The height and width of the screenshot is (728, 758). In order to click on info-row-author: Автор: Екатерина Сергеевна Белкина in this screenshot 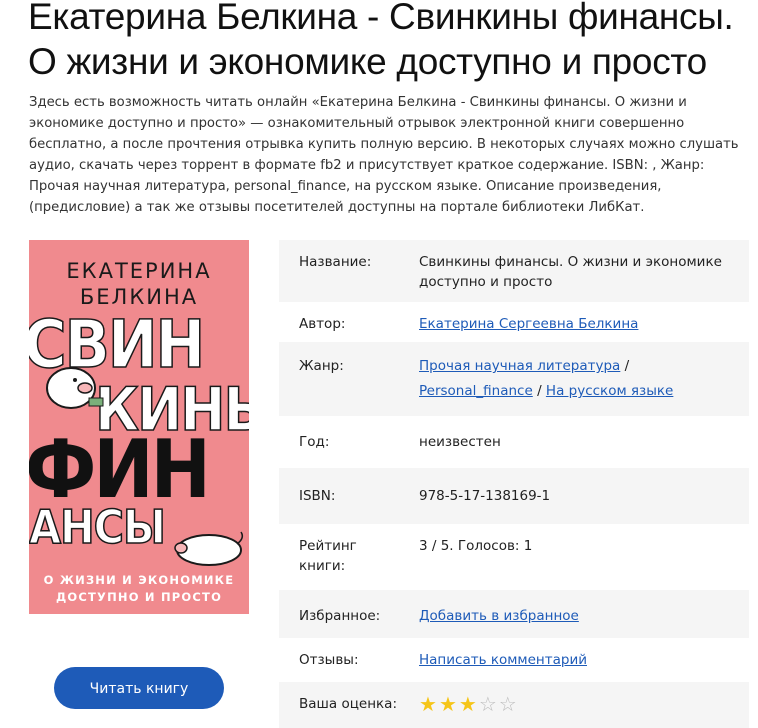, I will do `click(514, 322)`.